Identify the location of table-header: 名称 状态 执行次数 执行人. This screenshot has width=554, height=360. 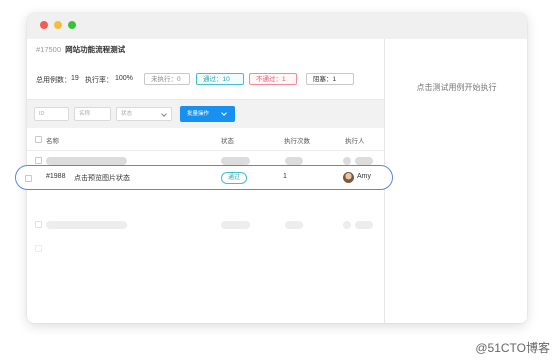
(205, 139).